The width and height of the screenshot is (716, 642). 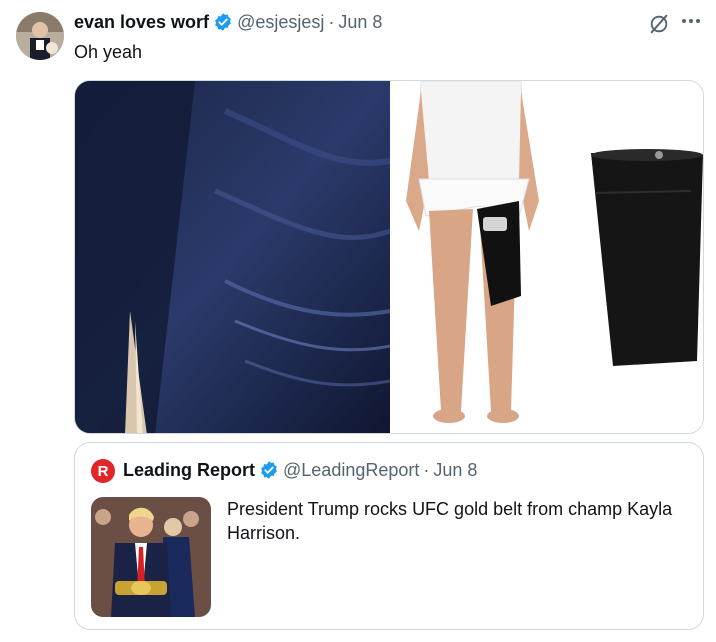 I want to click on tweet-date: Jun 8, so click(x=360, y=22).